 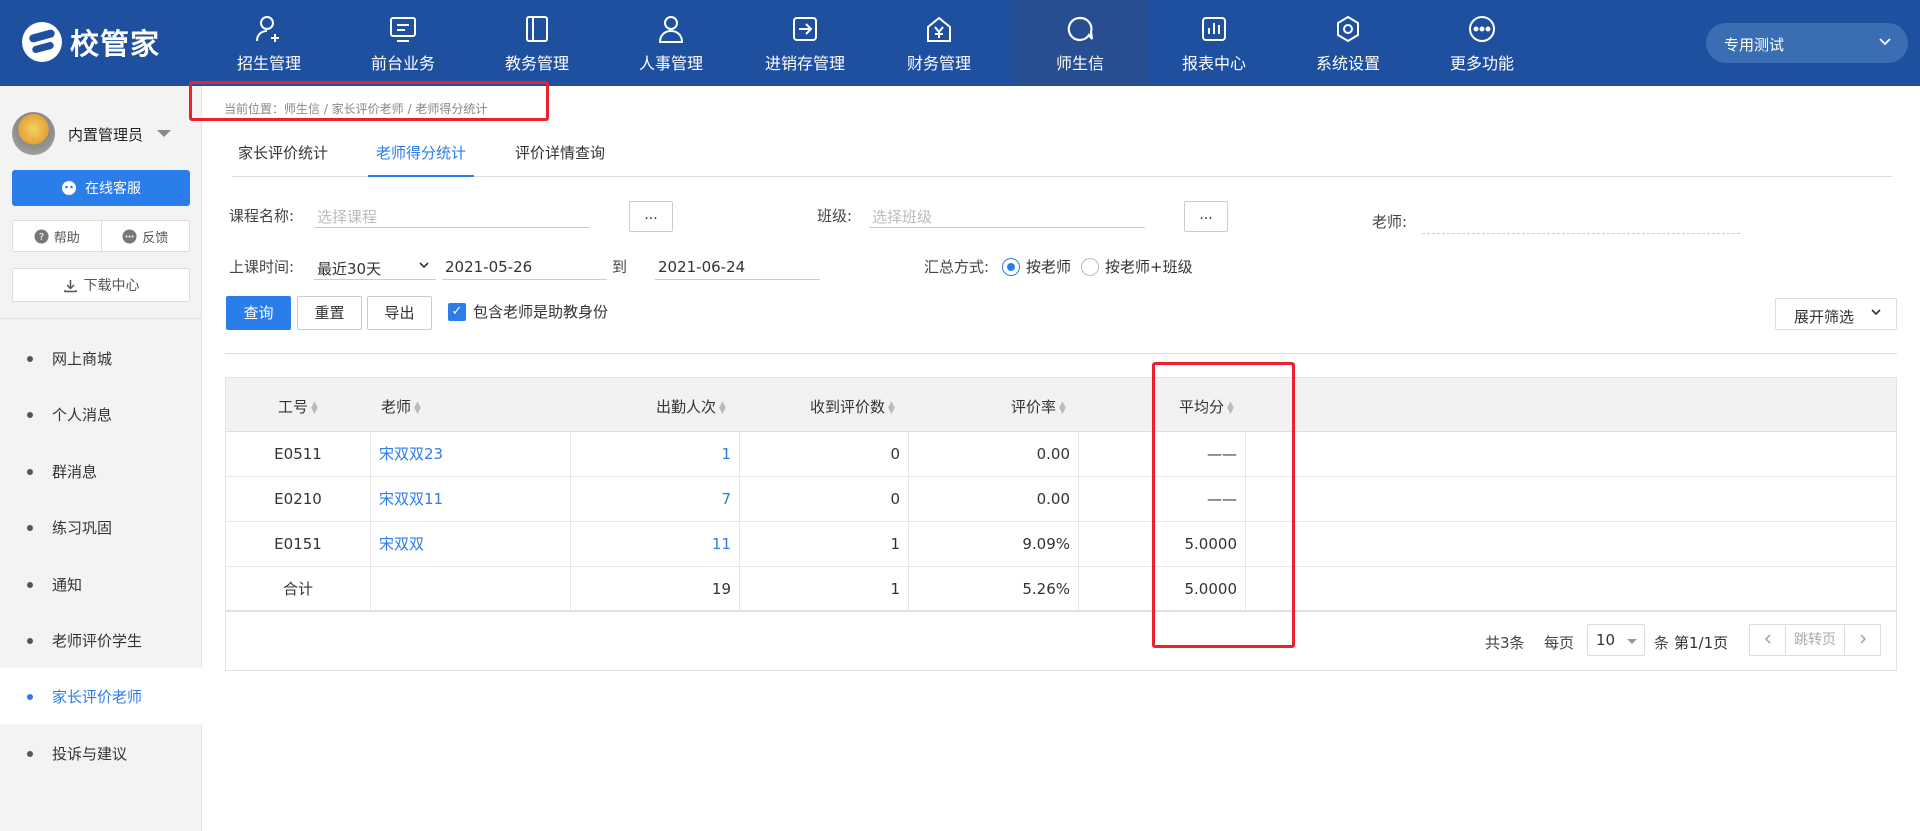 I want to click on next-page-button, so click(x=1862, y=640).